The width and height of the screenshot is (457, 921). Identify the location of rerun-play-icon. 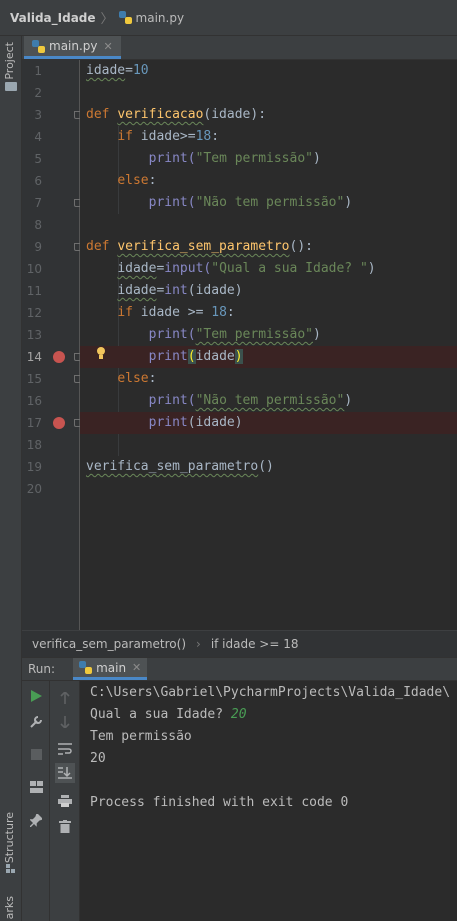
(36, 696).